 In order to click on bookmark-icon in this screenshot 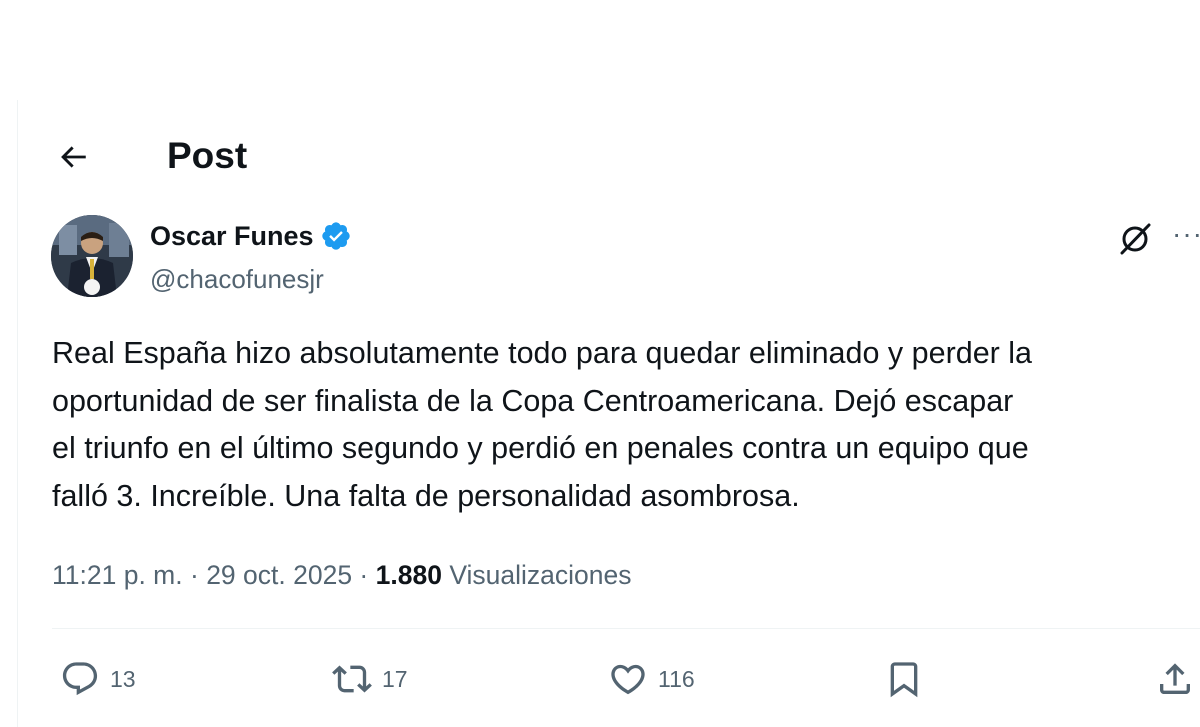, I will do `click(904, 680)`.